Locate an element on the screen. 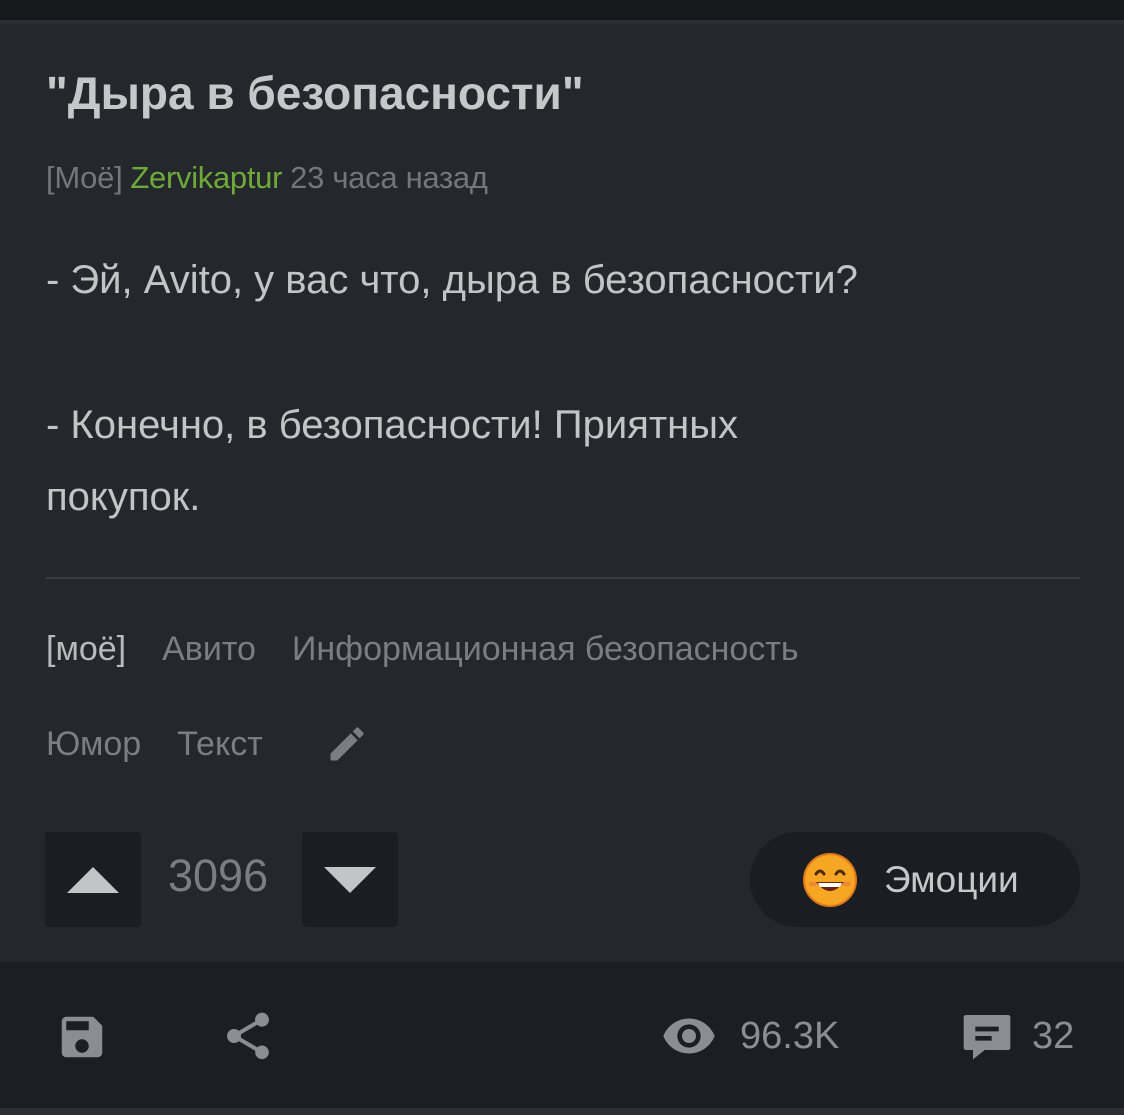 This screenshot has width=1124, height=1115. eye-icon is located at coordinates (689, 1036).